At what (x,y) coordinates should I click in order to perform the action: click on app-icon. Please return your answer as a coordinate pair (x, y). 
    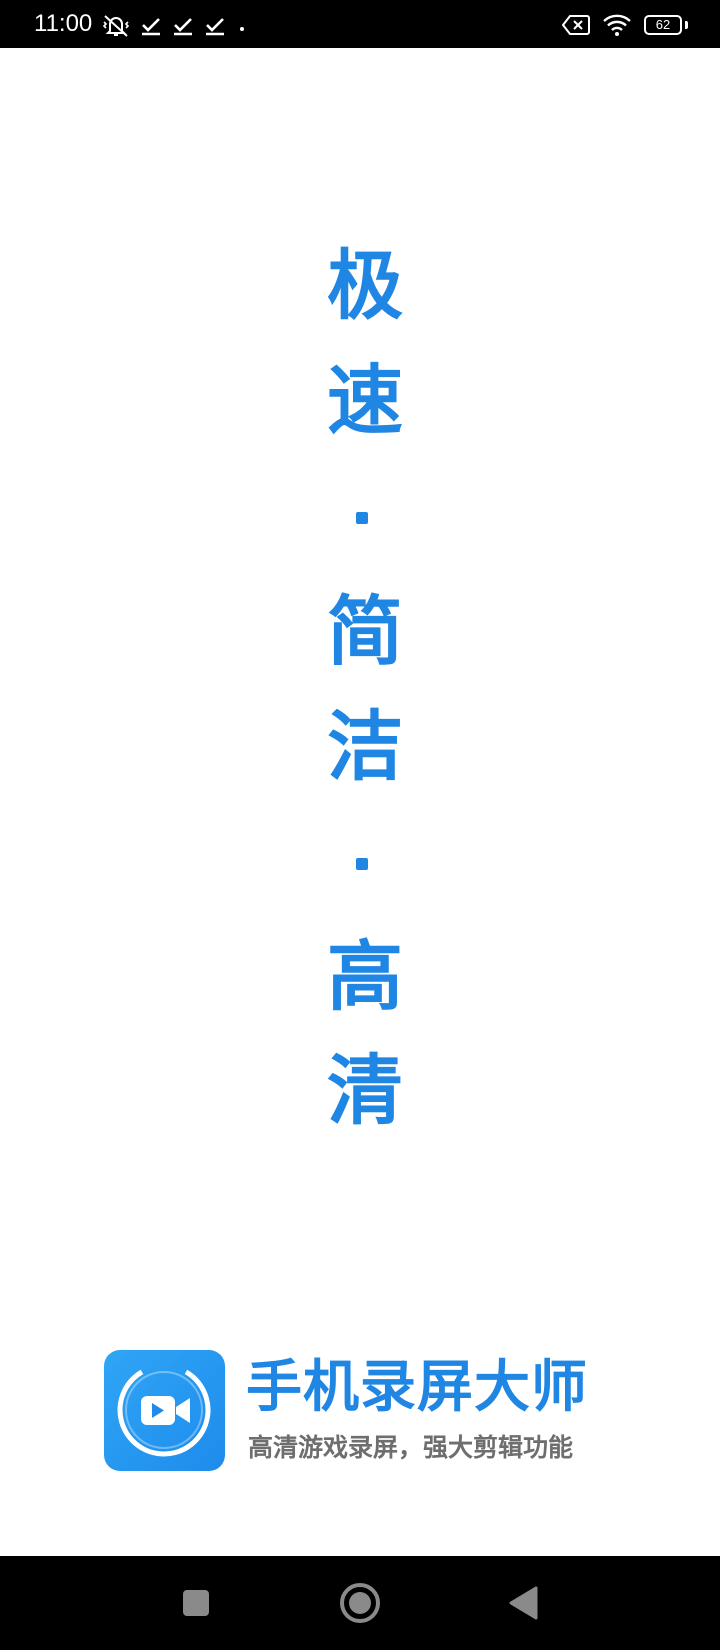
    Looking at the image, I should click on (164, 1410).